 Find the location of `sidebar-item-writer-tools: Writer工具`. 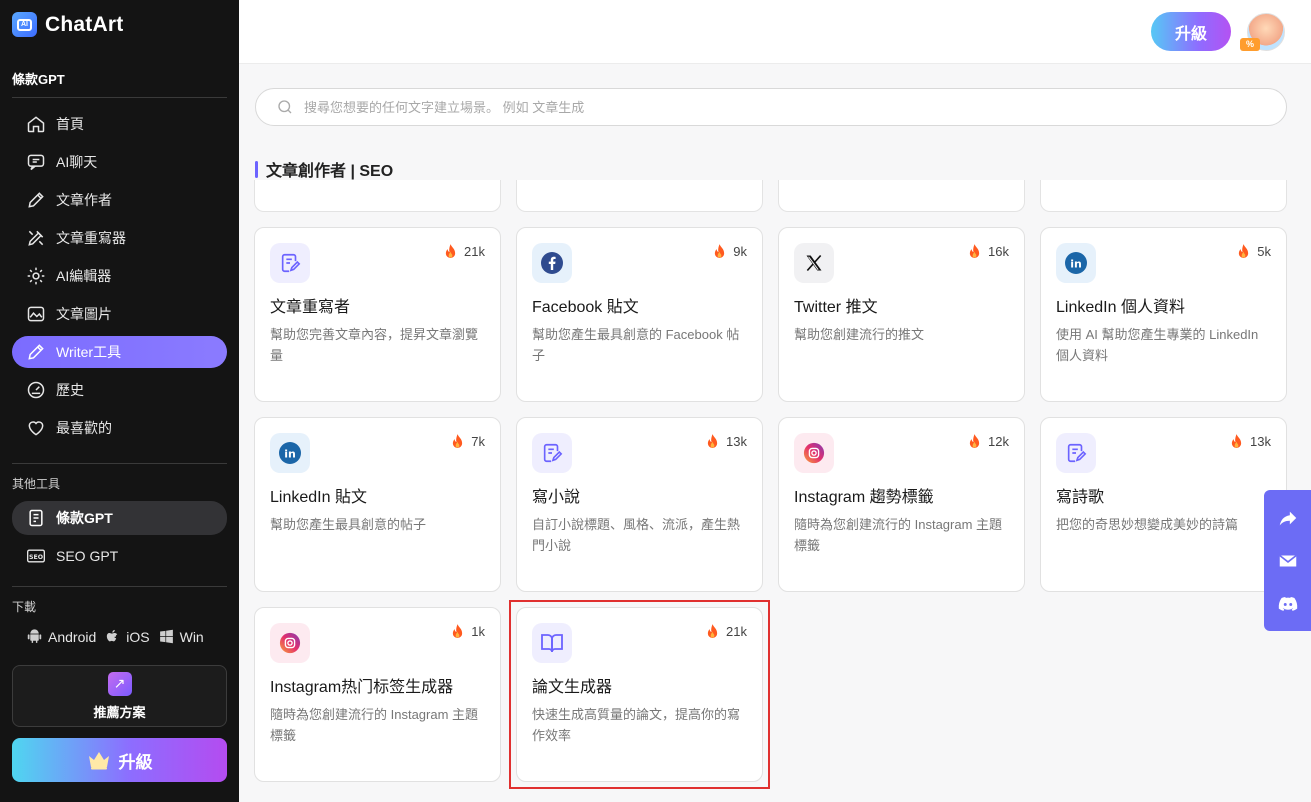

sidebar-item-writer-tools: Writer工具 is located at coordinates (119, 352).